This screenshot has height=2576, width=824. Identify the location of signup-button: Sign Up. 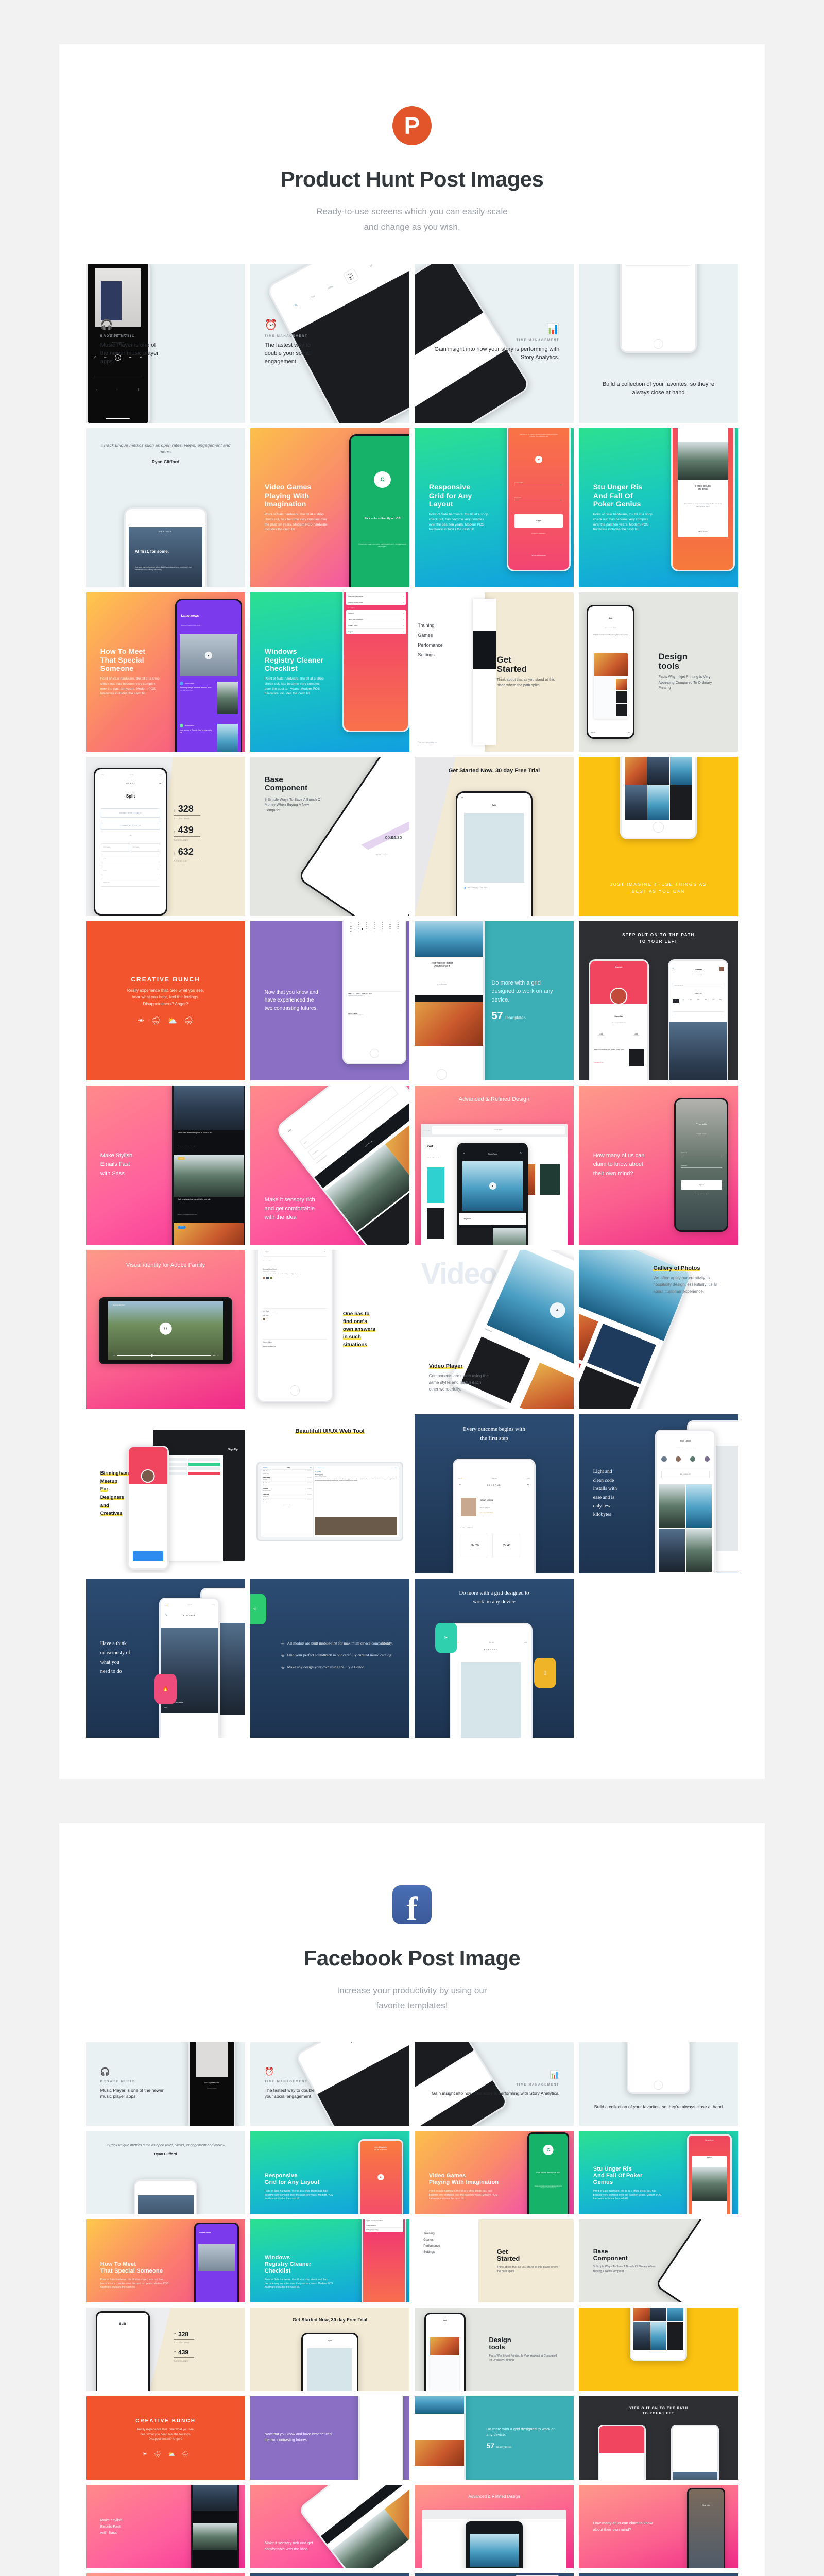
(702, 1185).